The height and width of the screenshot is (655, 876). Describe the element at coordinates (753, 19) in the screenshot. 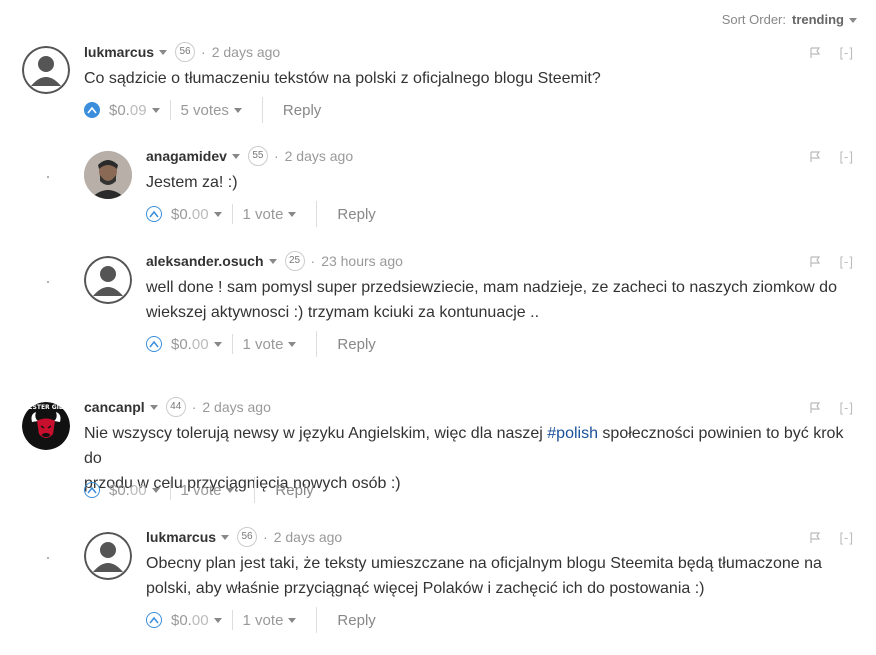

I see `sort-order-label: Sort Order:` at that location.